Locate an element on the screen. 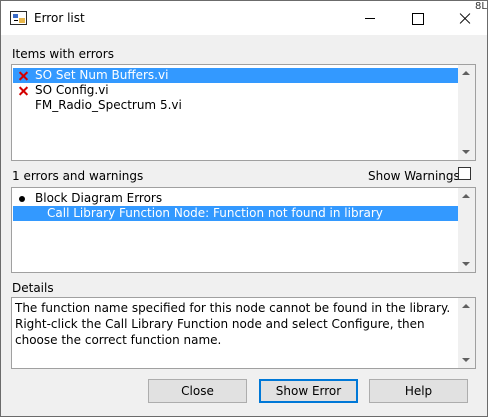 This screenshot has height=417, width=488. close-button: Close is located at coordinates (197, 391).